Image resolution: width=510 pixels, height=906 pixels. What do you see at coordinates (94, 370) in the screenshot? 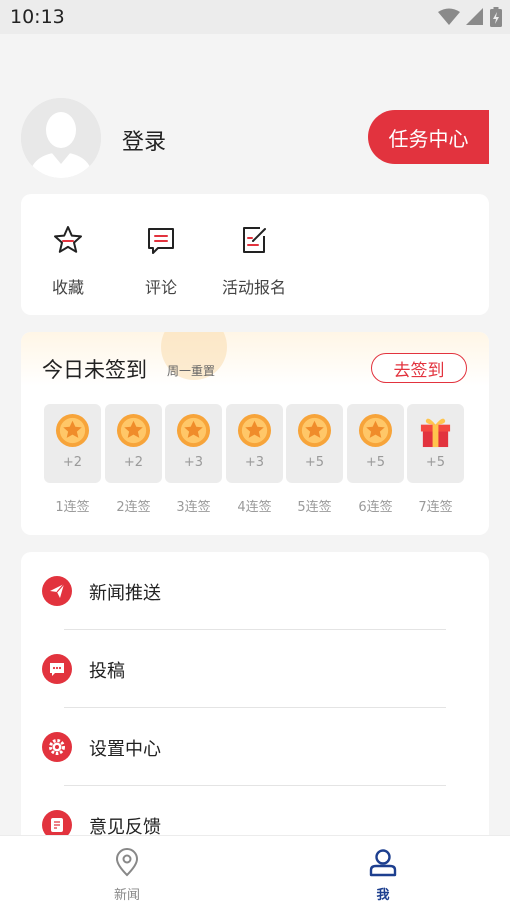
I see `sign-in-status: 今日未签到` at bounding box center [94, 370].